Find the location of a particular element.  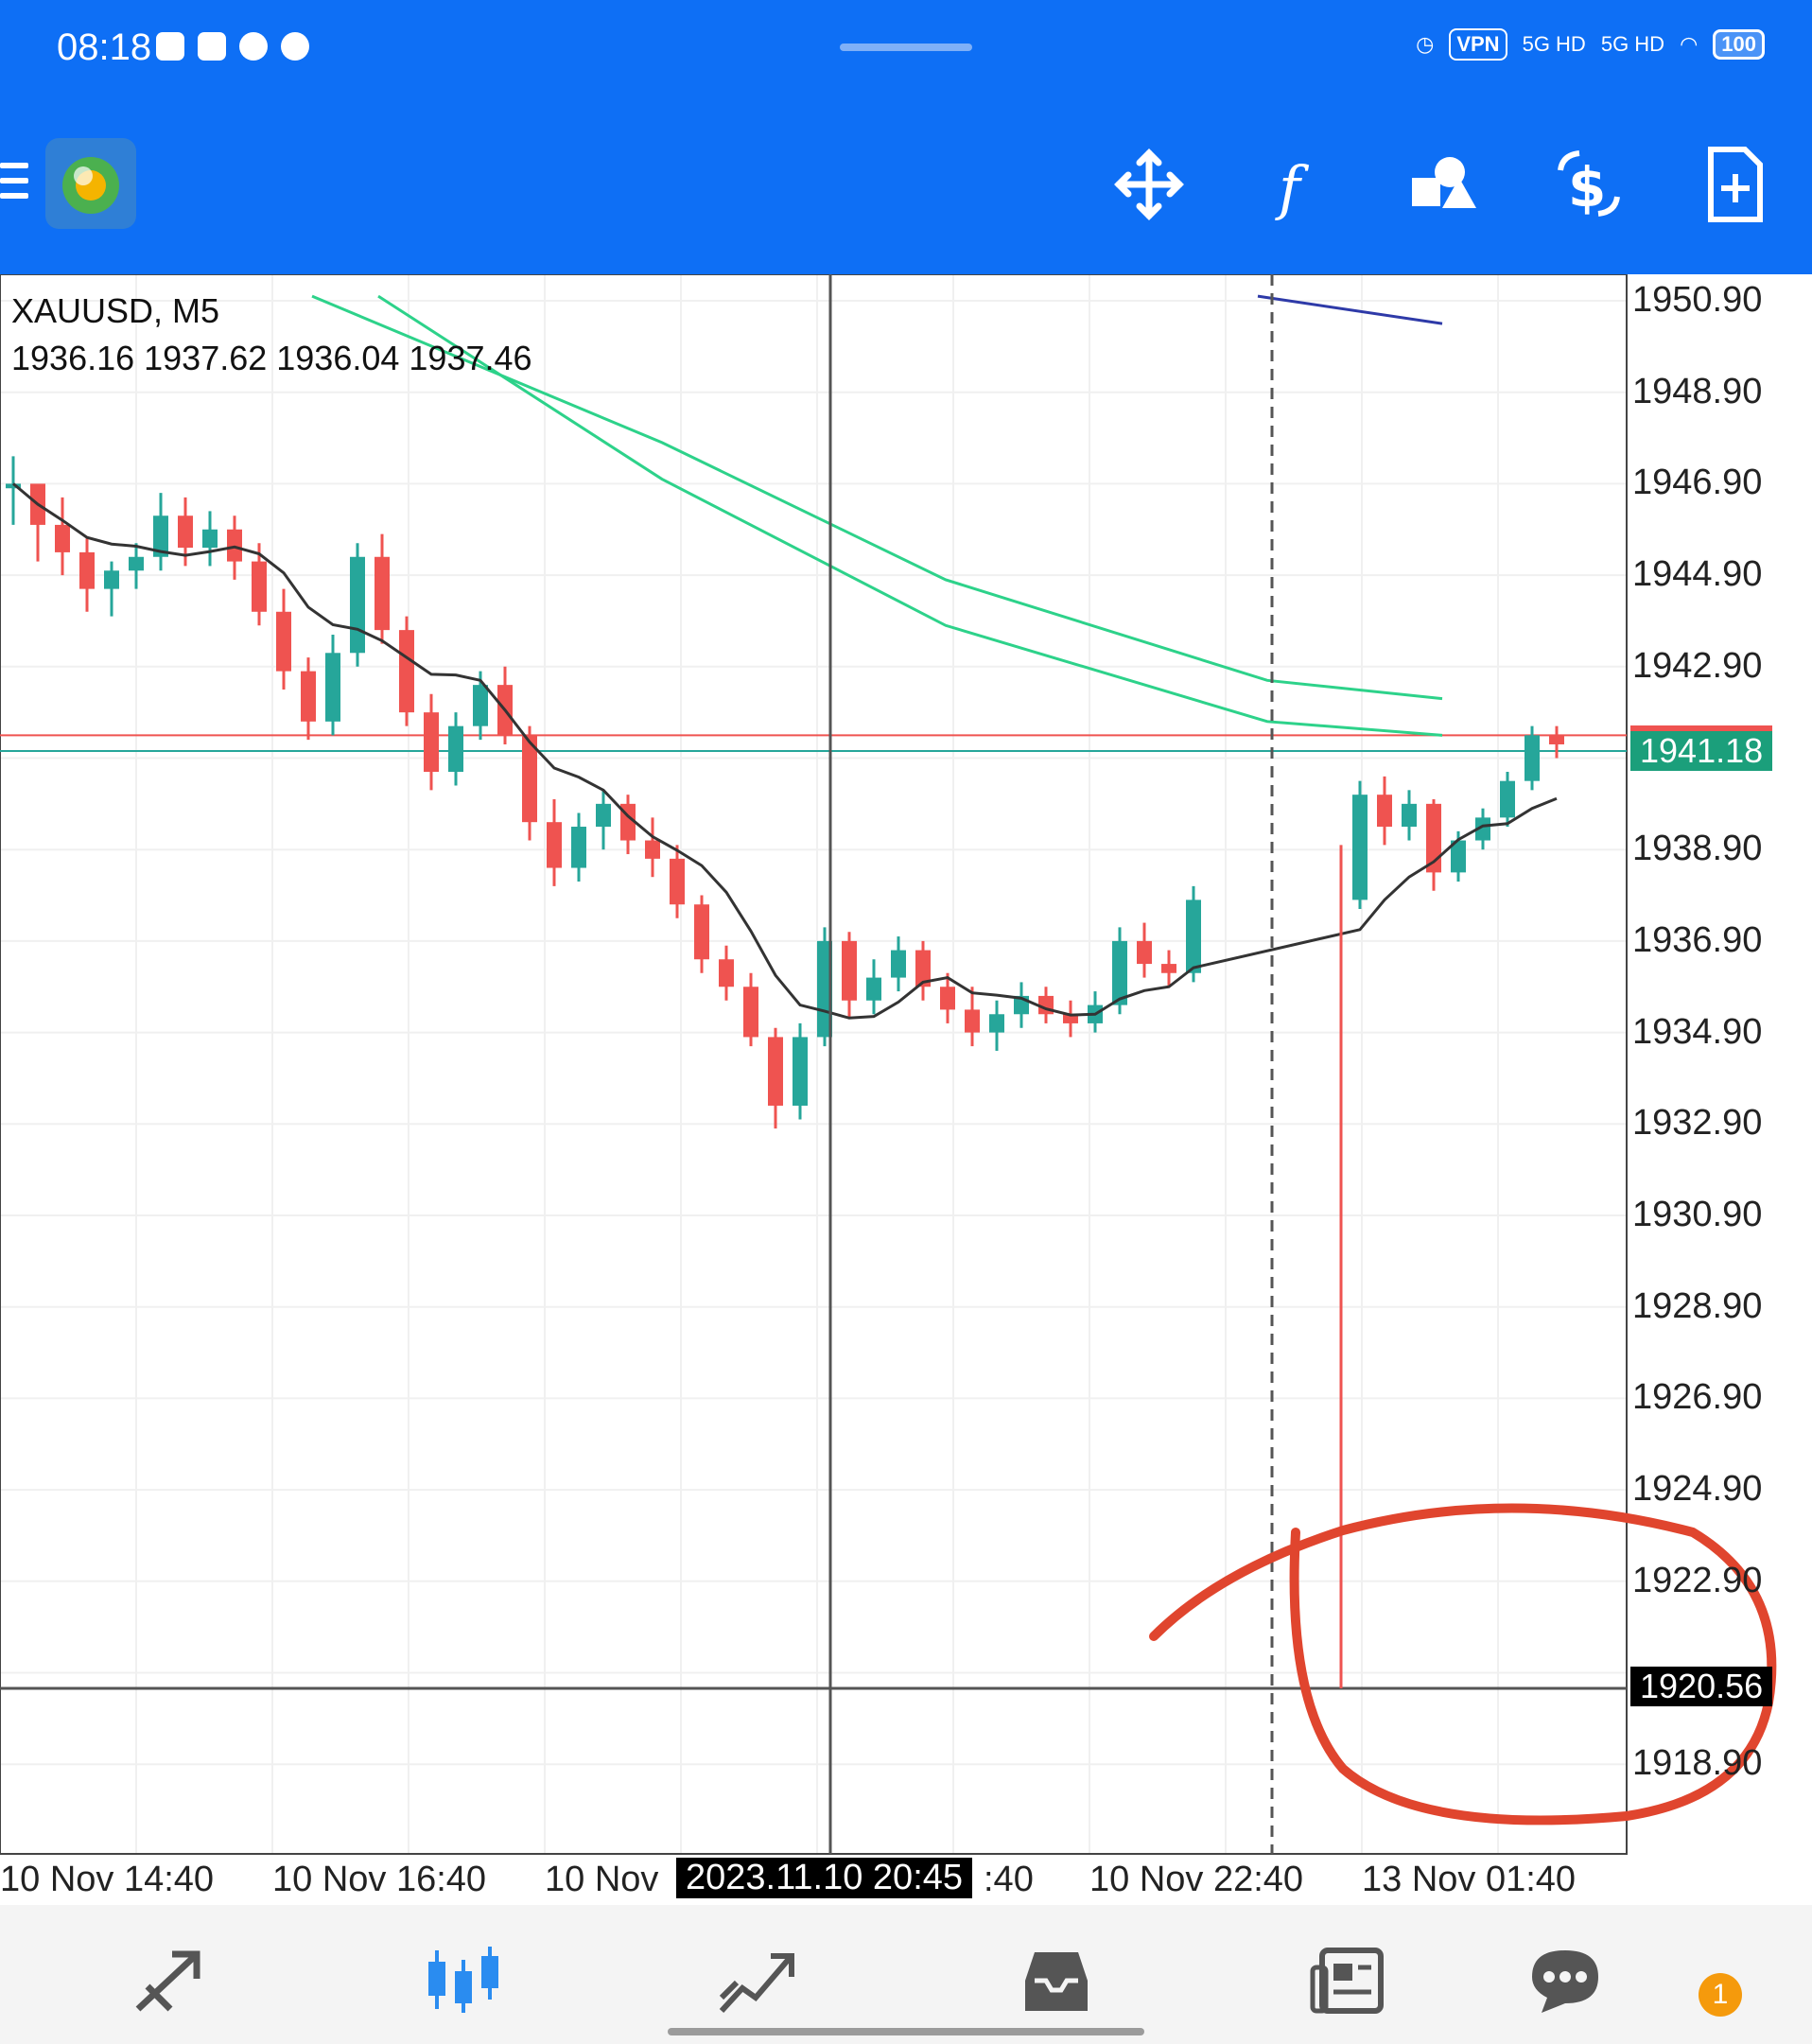

price-label: 1942.90 is located at coordinates (1698, 665).